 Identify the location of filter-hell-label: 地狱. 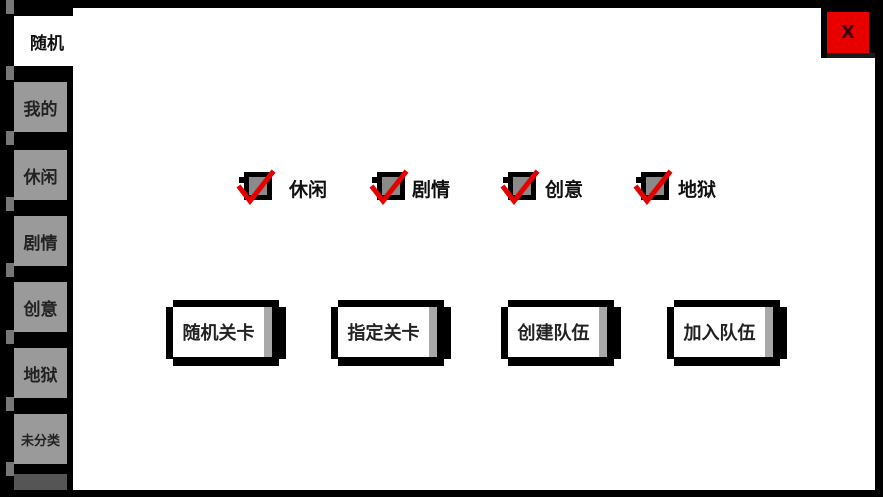
(697, 189).